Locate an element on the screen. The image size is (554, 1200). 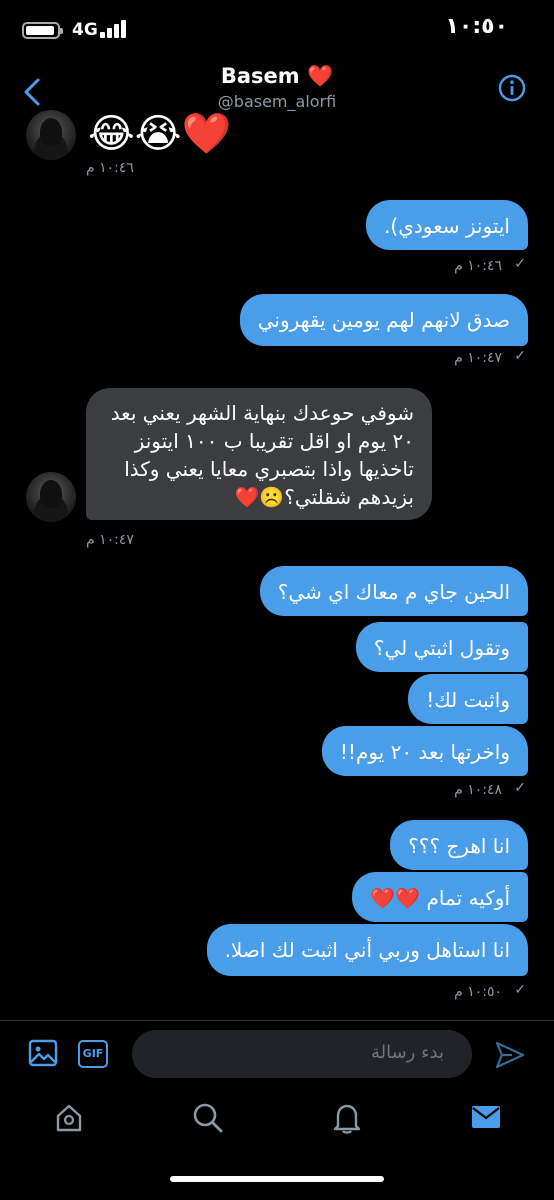
message-timestamp: ١٠:٥٠ م is located at coordinates (478, 992).